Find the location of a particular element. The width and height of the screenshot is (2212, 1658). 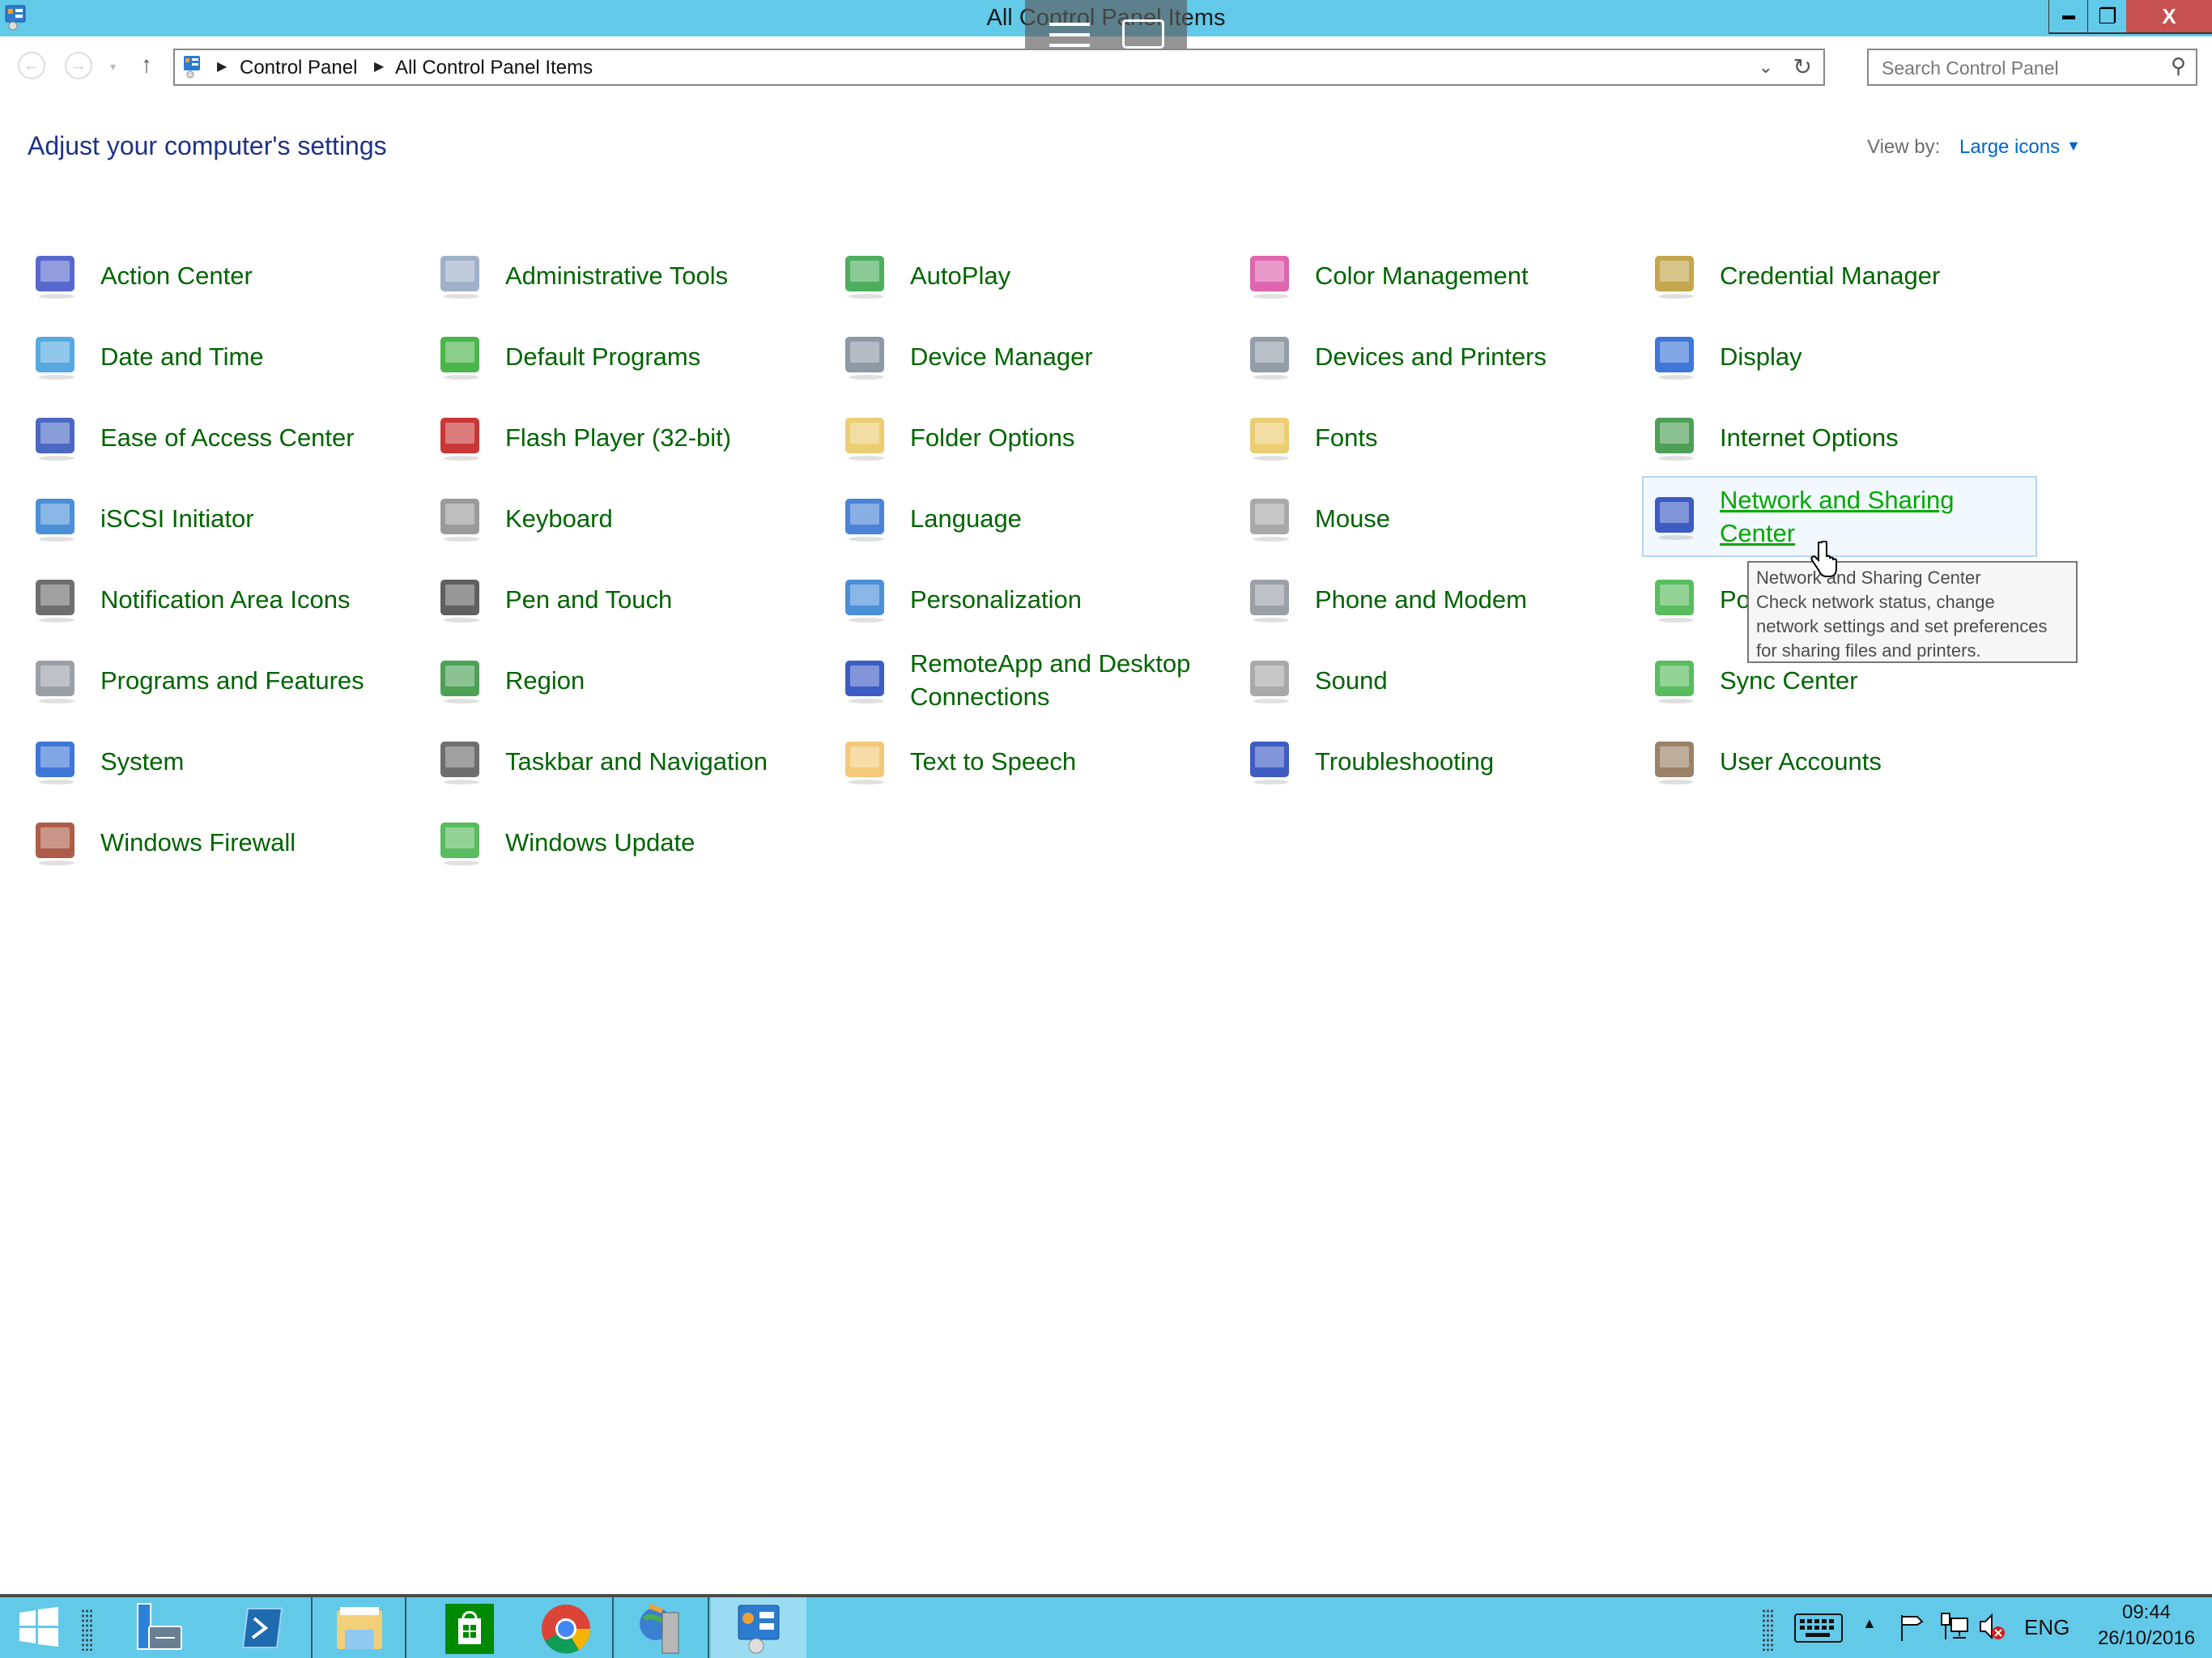

item-user-accounts: User Accounts is located at coordinates (1845, 761).